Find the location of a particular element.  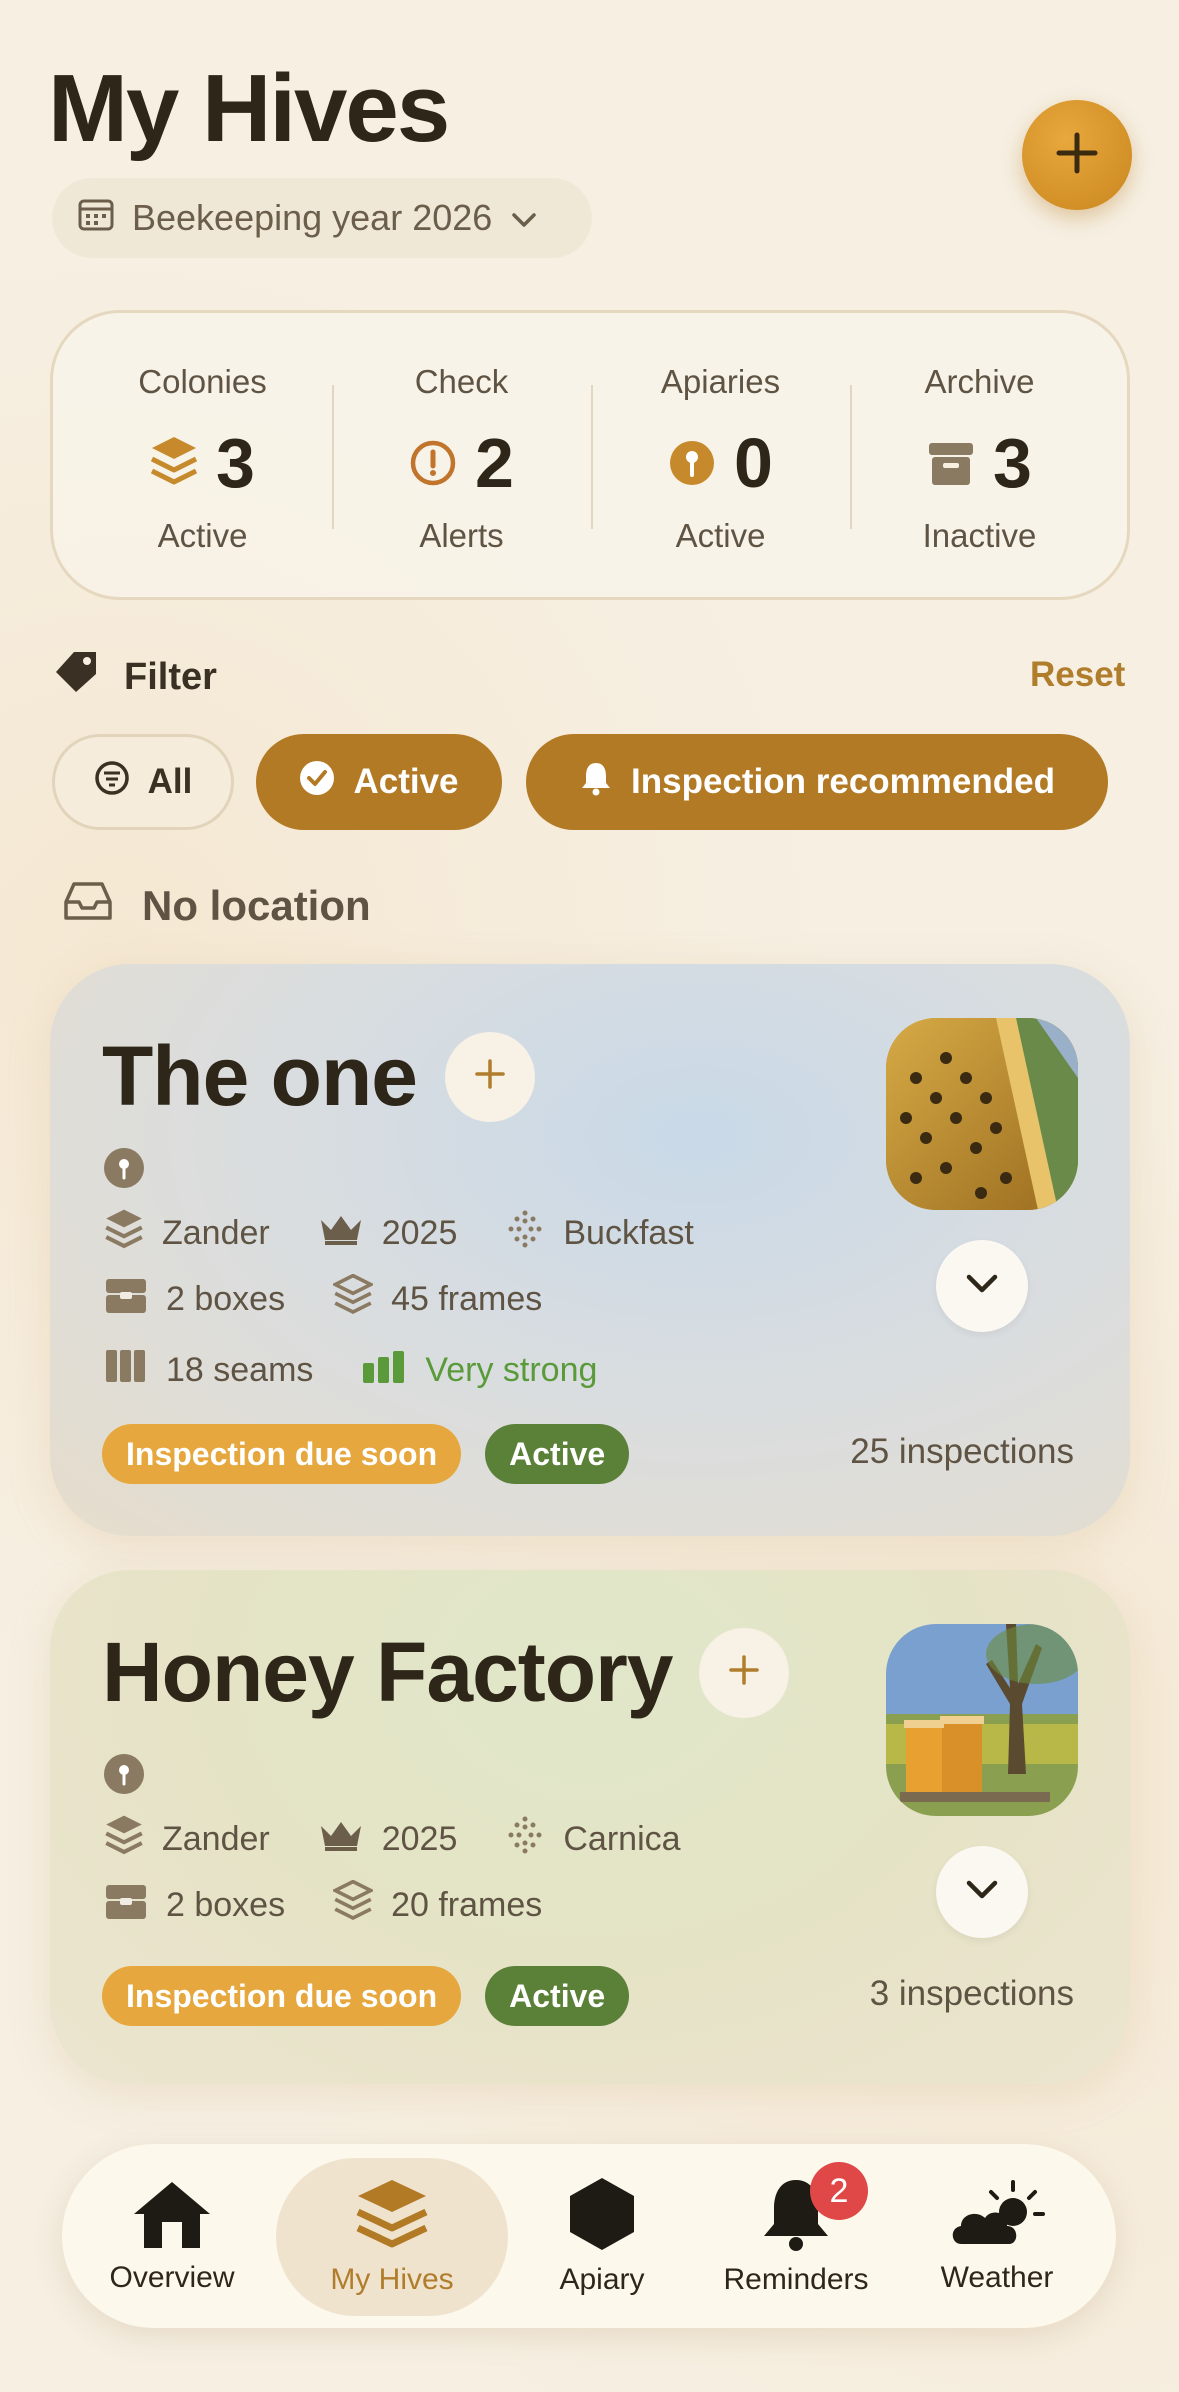

filter-chip-active: Active is located at coordinates (379, 782).